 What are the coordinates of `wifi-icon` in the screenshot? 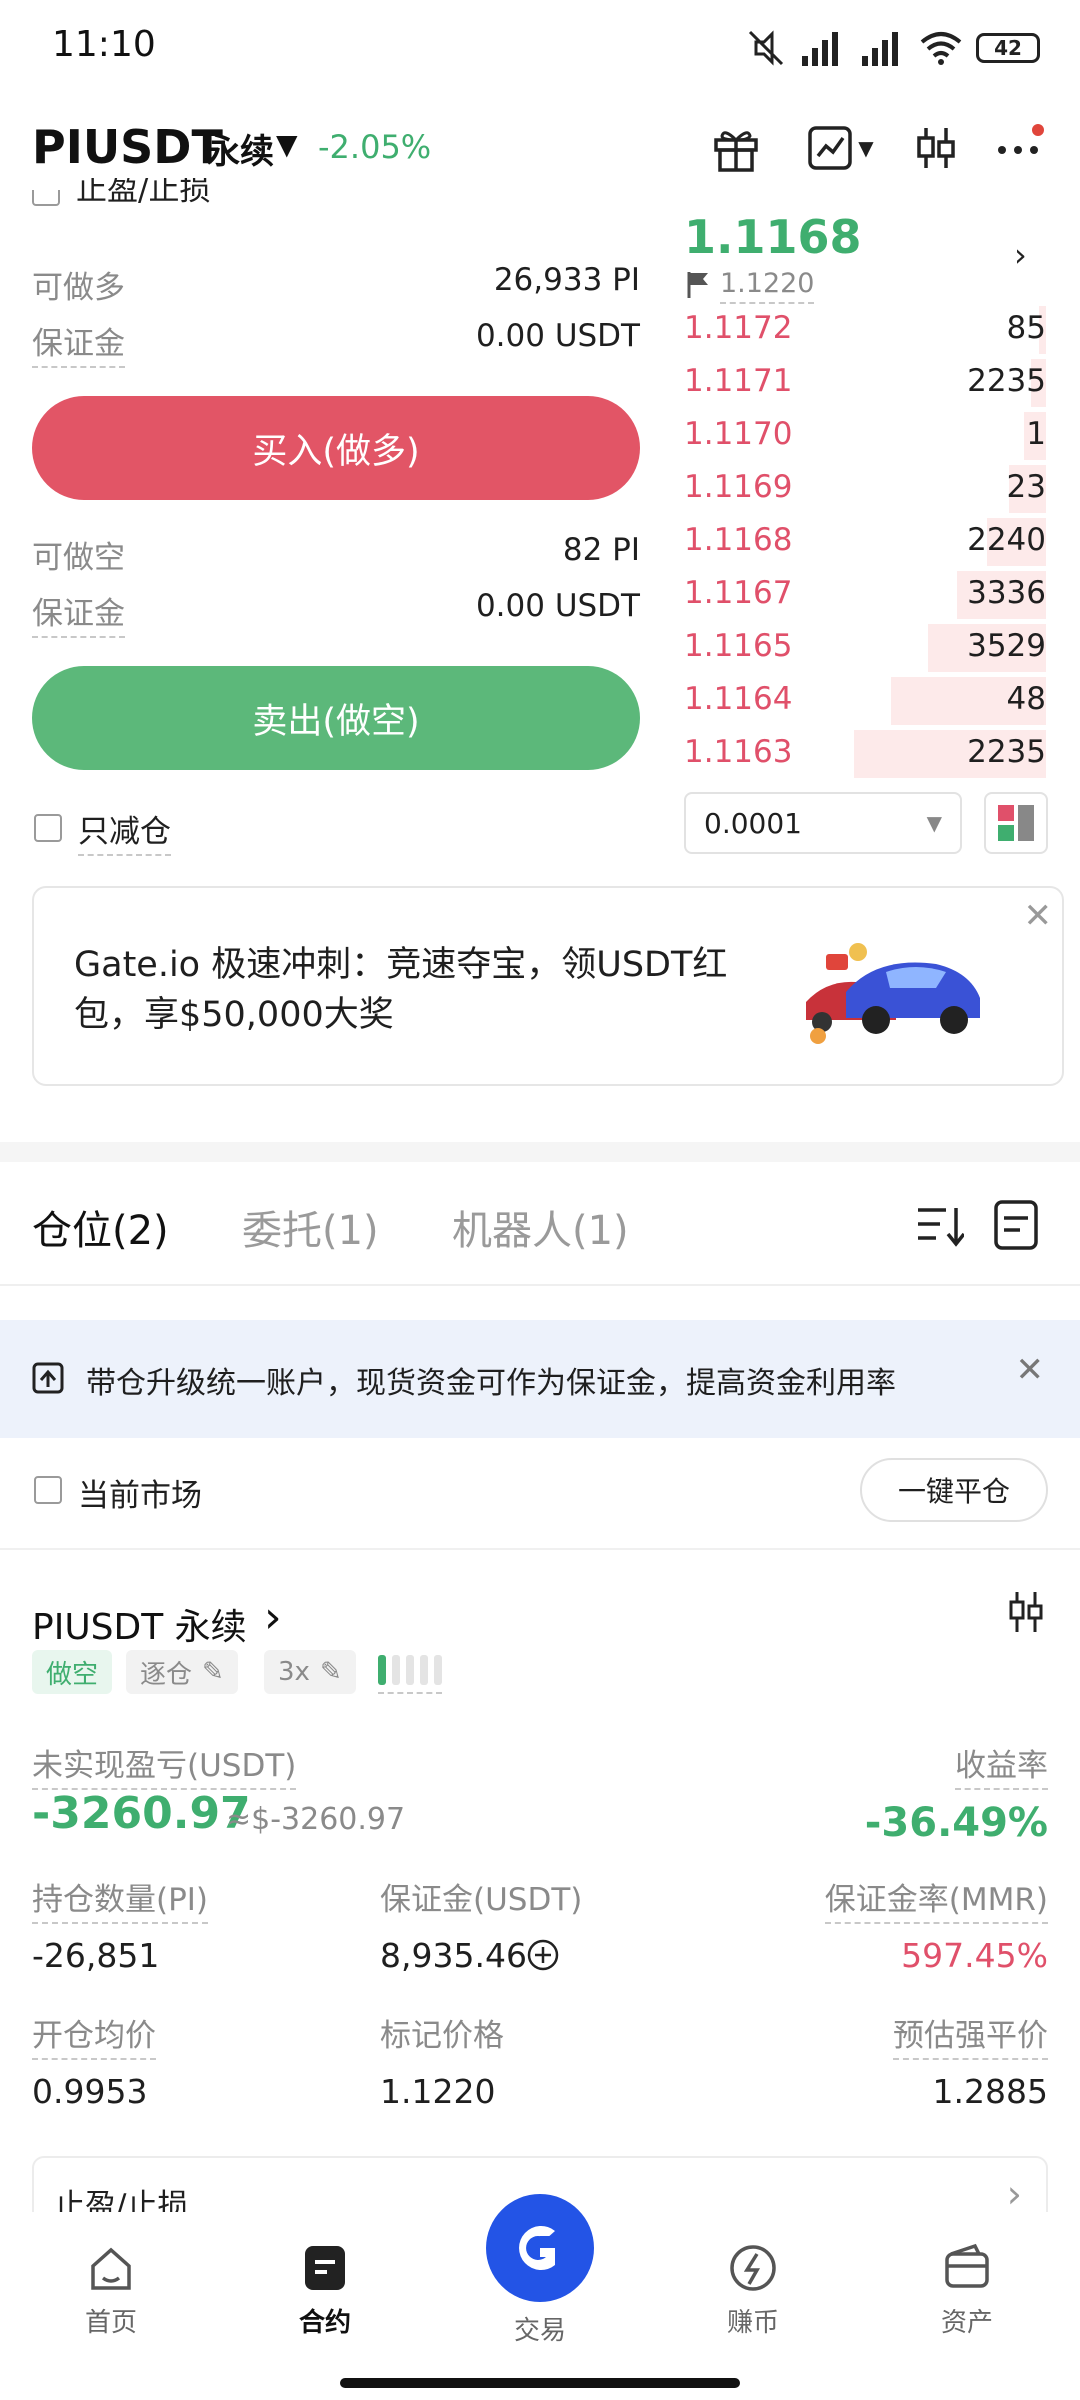 It's located at (941, 48).